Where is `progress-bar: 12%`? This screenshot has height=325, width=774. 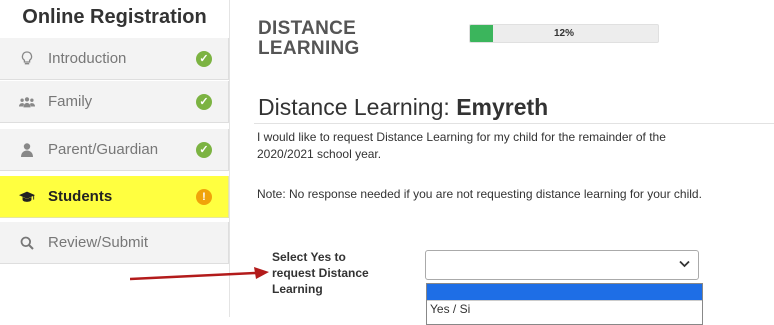 progress-bar: 12% is located at coordinates (564, 33).